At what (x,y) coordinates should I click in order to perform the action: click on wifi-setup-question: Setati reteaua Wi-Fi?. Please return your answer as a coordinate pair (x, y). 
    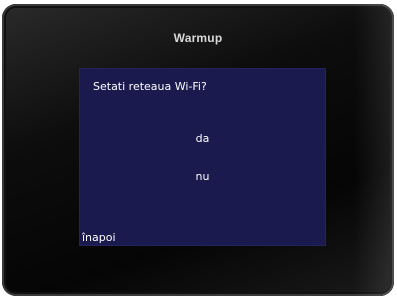
    Looking at the image, I should click on (150, 86).